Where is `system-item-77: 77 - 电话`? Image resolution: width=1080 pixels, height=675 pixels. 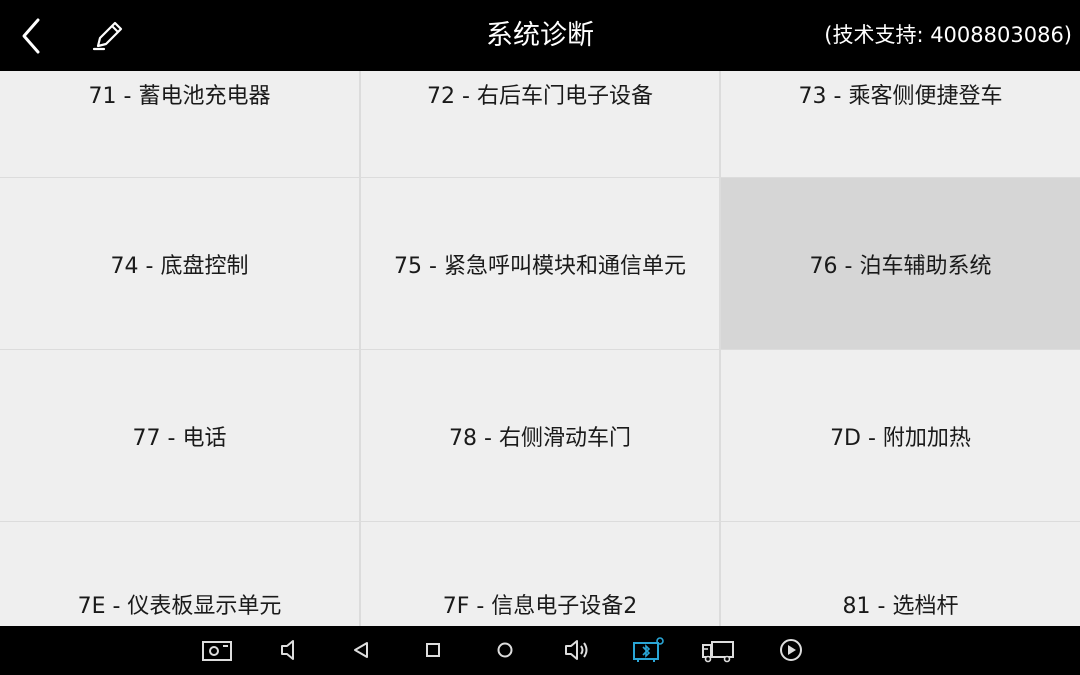 system-item-77: 77 - 电话 is located at coordinates (179, 435).